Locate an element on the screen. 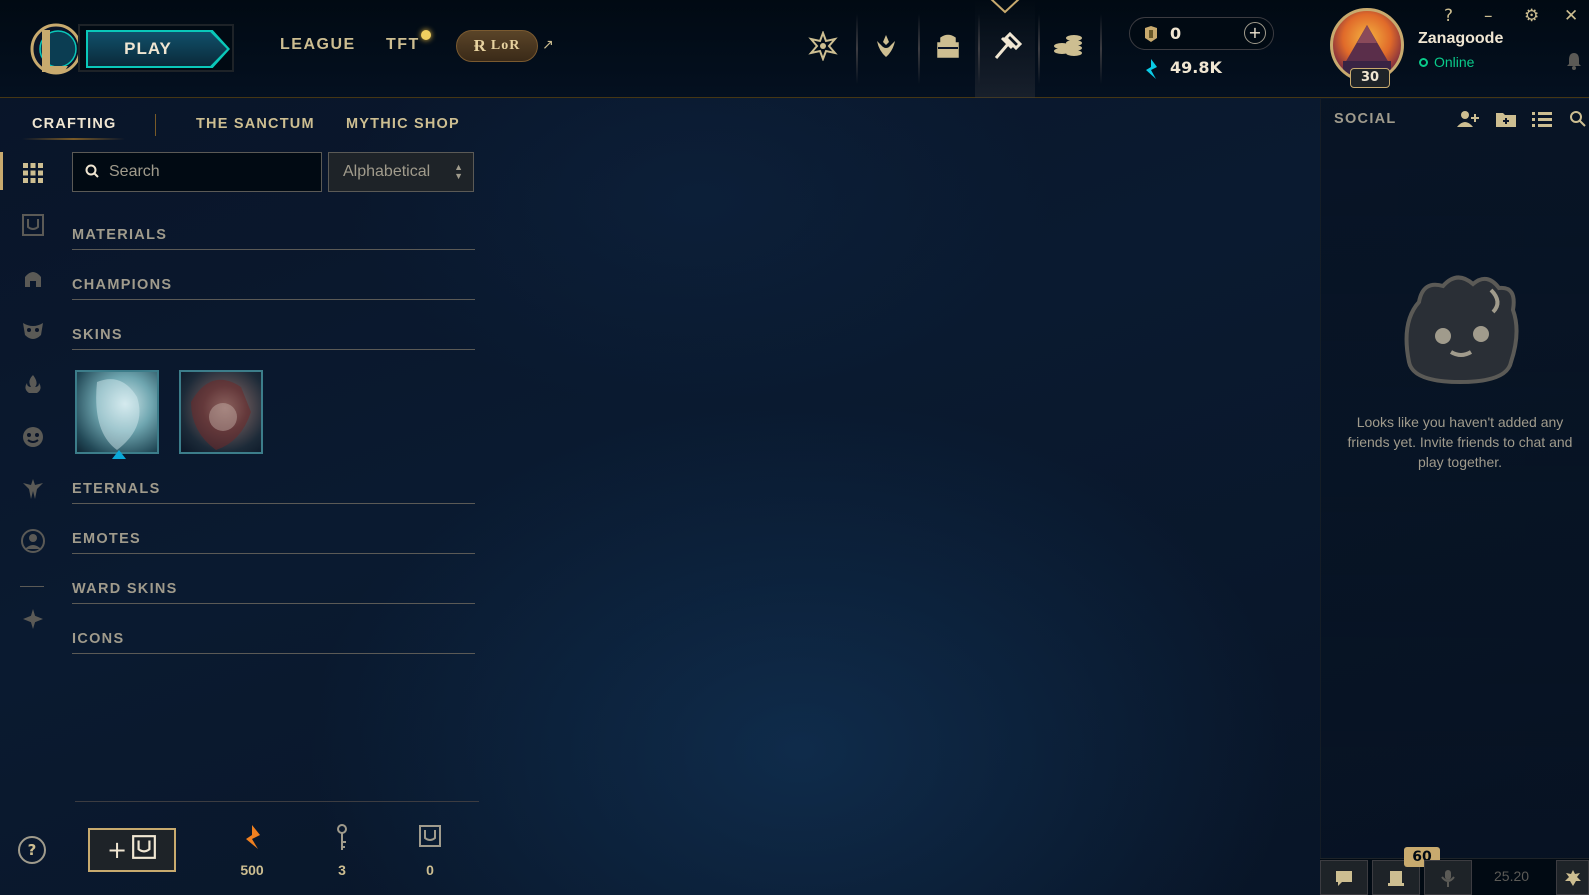 This screenshot has width=1589, height=895. status-indicator: Online is located at coordinates (1446, 62).